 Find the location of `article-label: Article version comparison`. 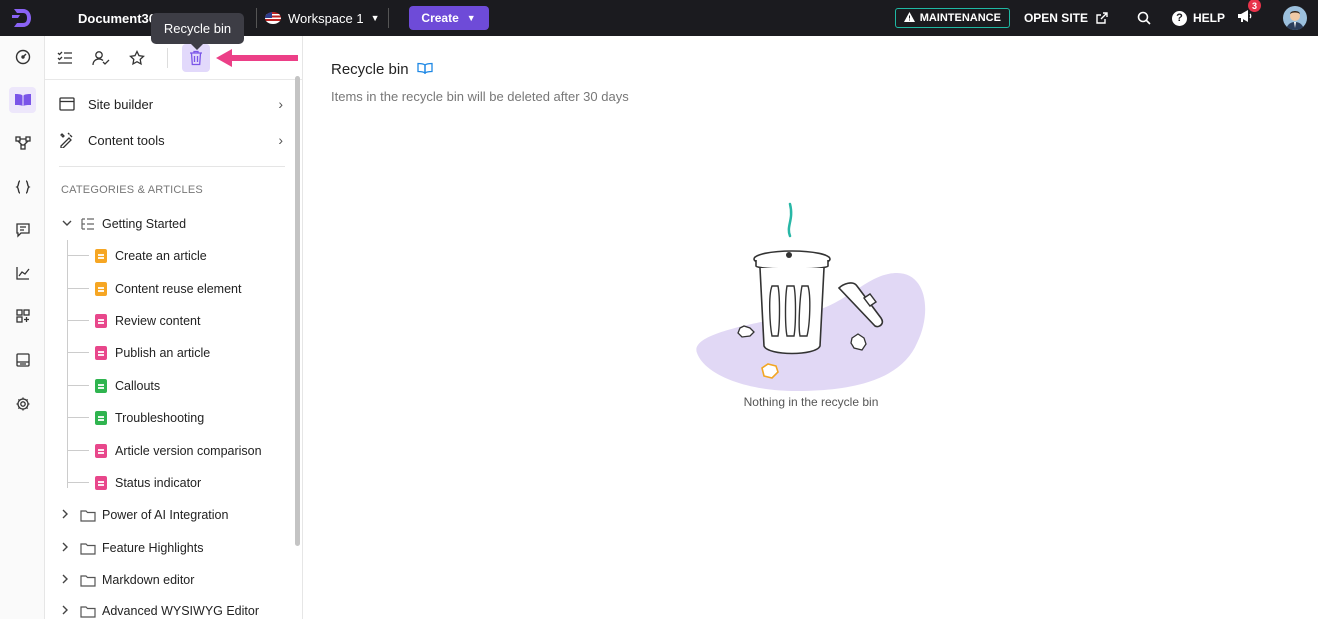

article-label: Article version comparison is located at coordinates (188, 451).